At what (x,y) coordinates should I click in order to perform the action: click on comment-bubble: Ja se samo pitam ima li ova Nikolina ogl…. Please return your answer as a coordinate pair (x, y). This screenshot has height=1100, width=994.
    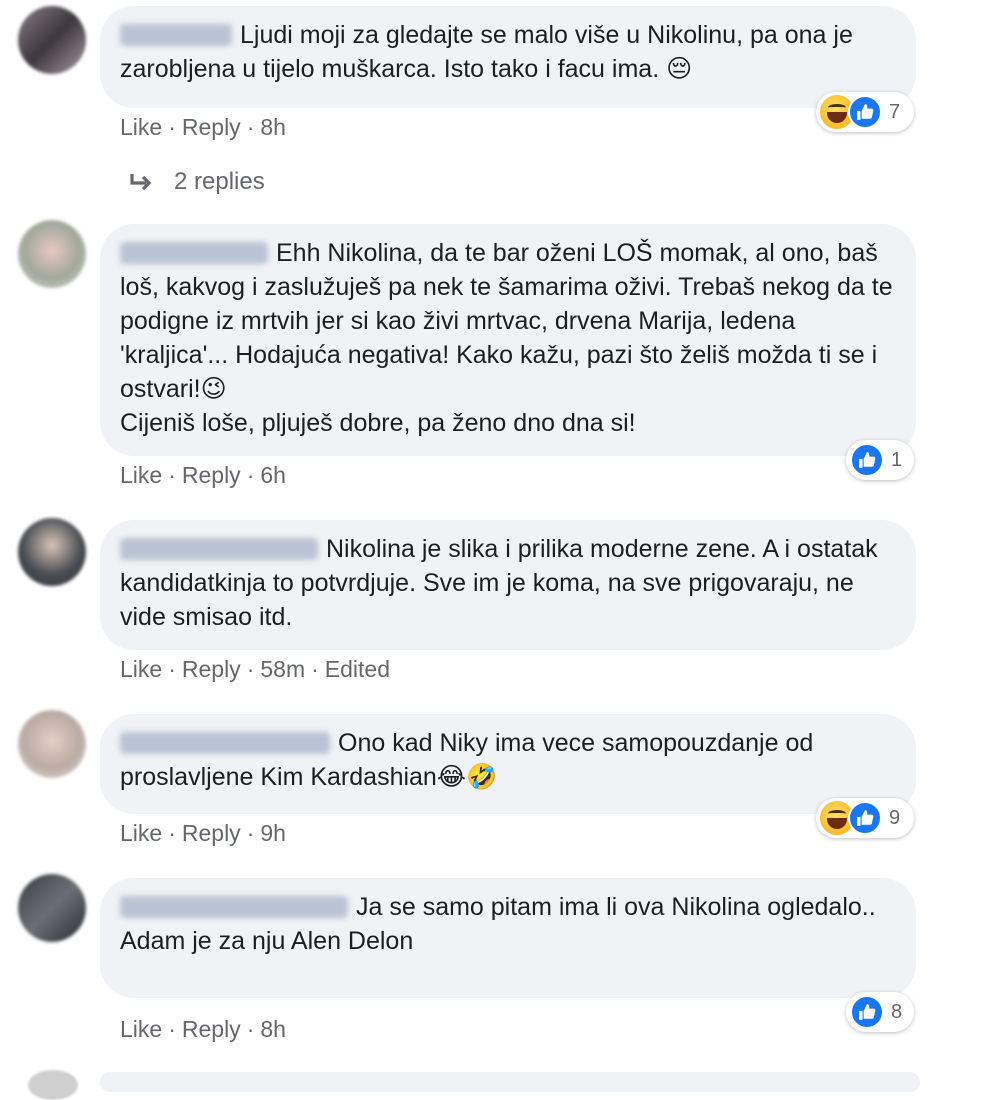
    Looking at the image, I should click on (508, 938).